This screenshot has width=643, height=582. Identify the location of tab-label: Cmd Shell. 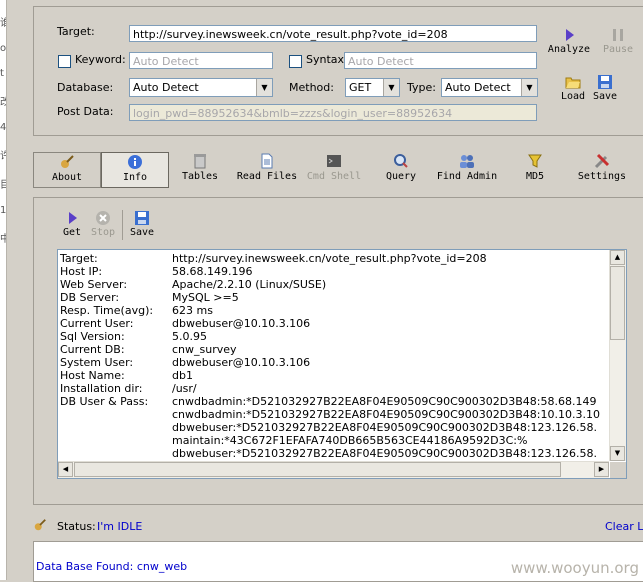
(334, 176).